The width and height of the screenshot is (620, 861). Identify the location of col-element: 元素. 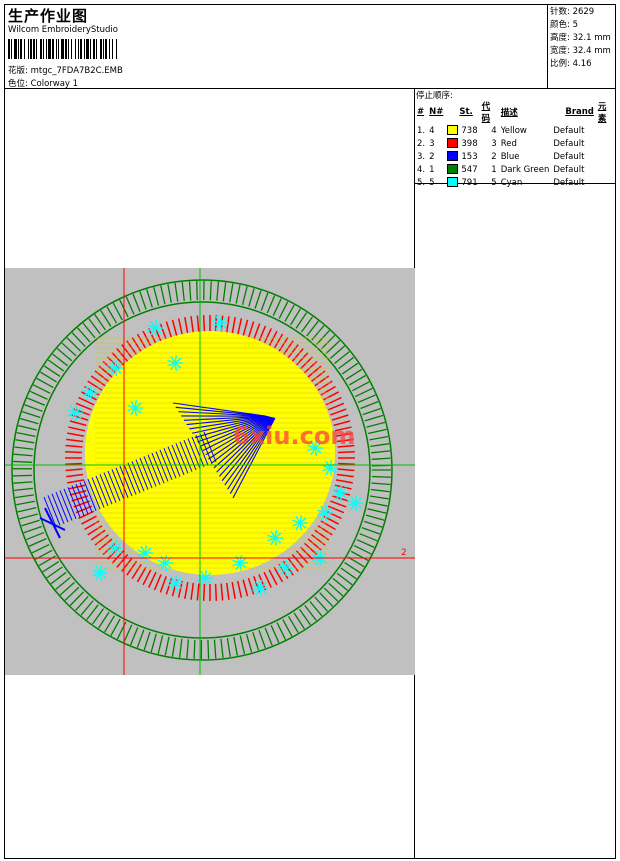
(602, 113).